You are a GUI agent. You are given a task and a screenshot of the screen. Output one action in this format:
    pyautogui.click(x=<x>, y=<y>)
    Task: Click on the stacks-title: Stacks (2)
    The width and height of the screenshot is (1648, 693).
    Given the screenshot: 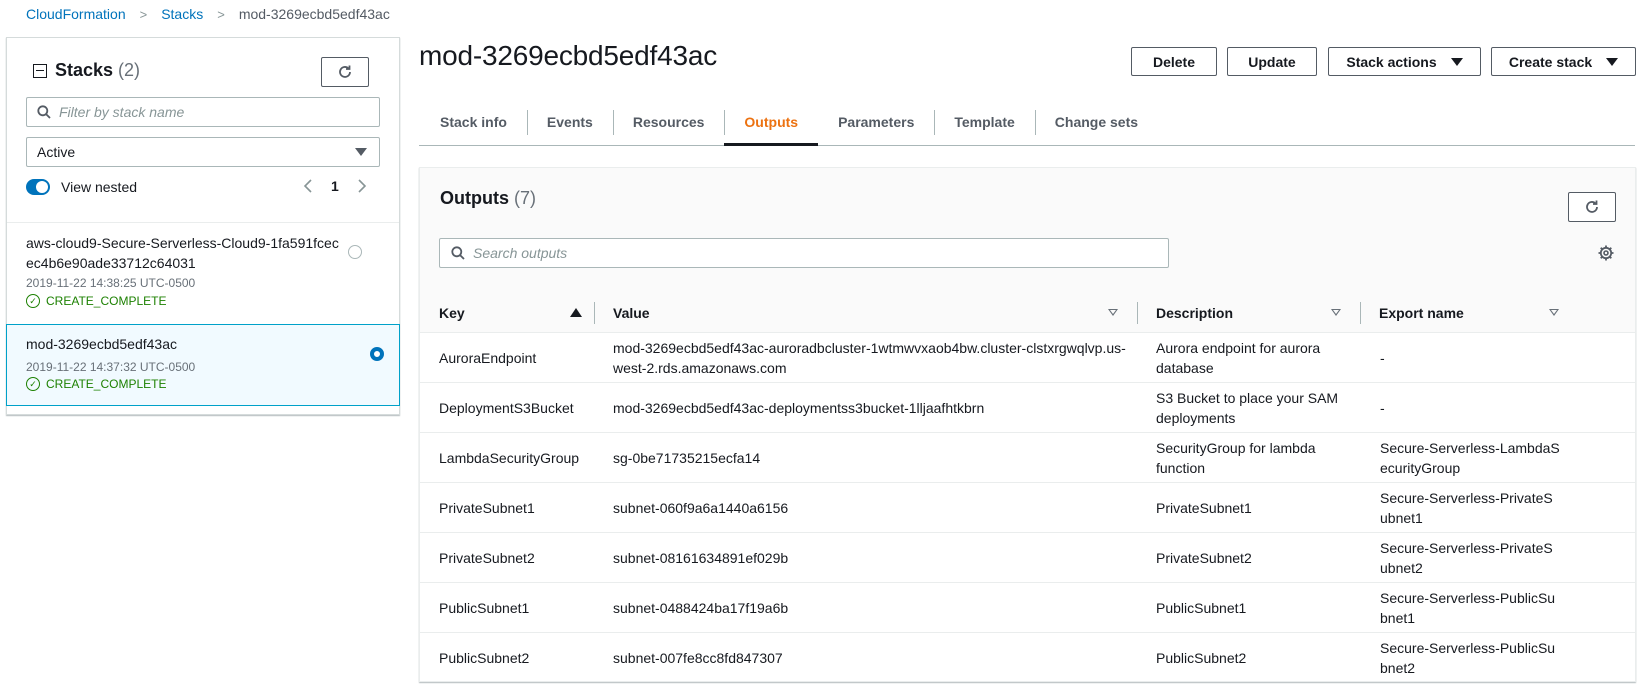 What is the action you would take?
    pyautogui.click(x=86, y=70)
    